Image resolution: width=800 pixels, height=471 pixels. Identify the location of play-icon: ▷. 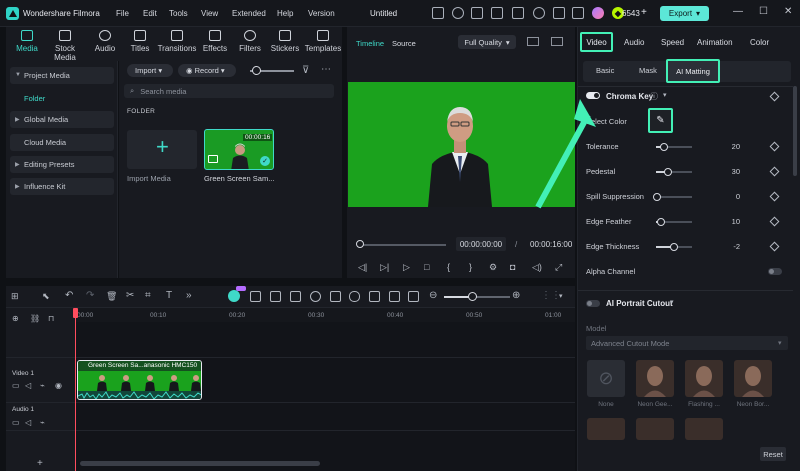
(406, 267).